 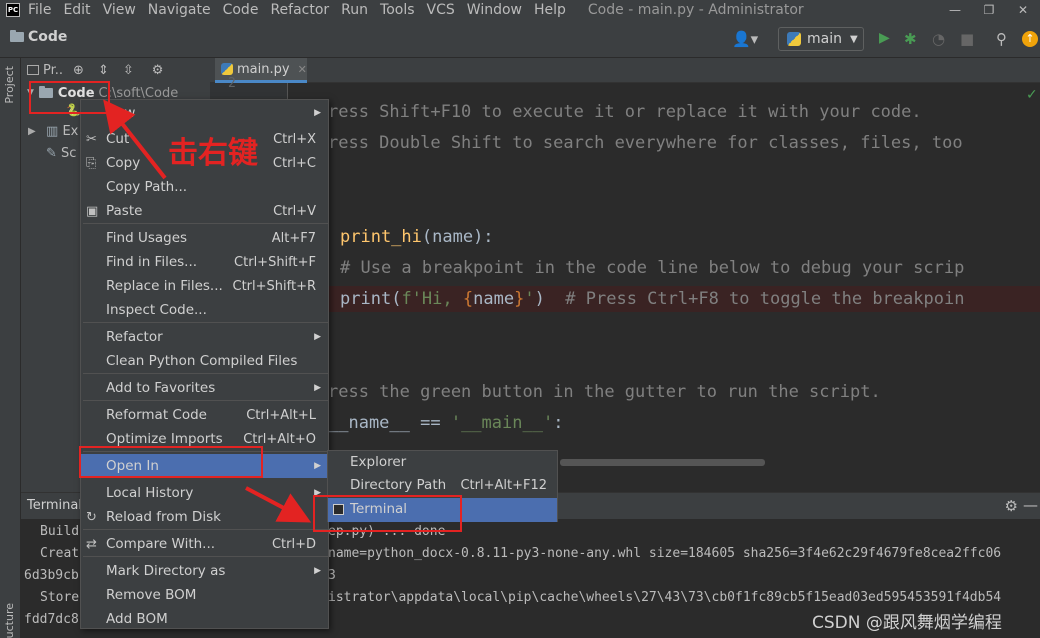 I want to click on annotation-arrows, so click(x=207, y=311).